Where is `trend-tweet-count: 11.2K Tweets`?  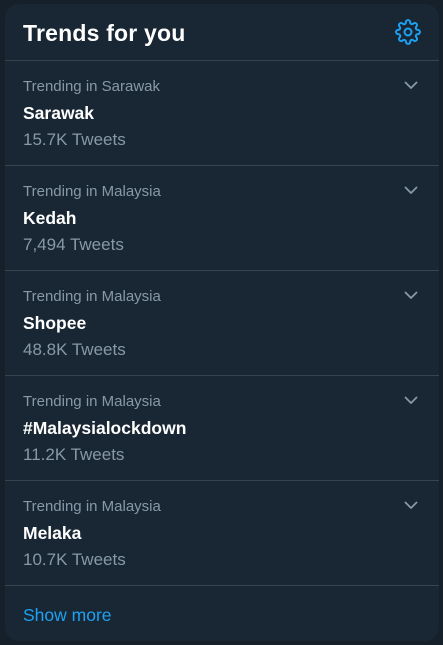 trend-tweet-count: 11.2K Tweets is located at coordinates (74, 454).